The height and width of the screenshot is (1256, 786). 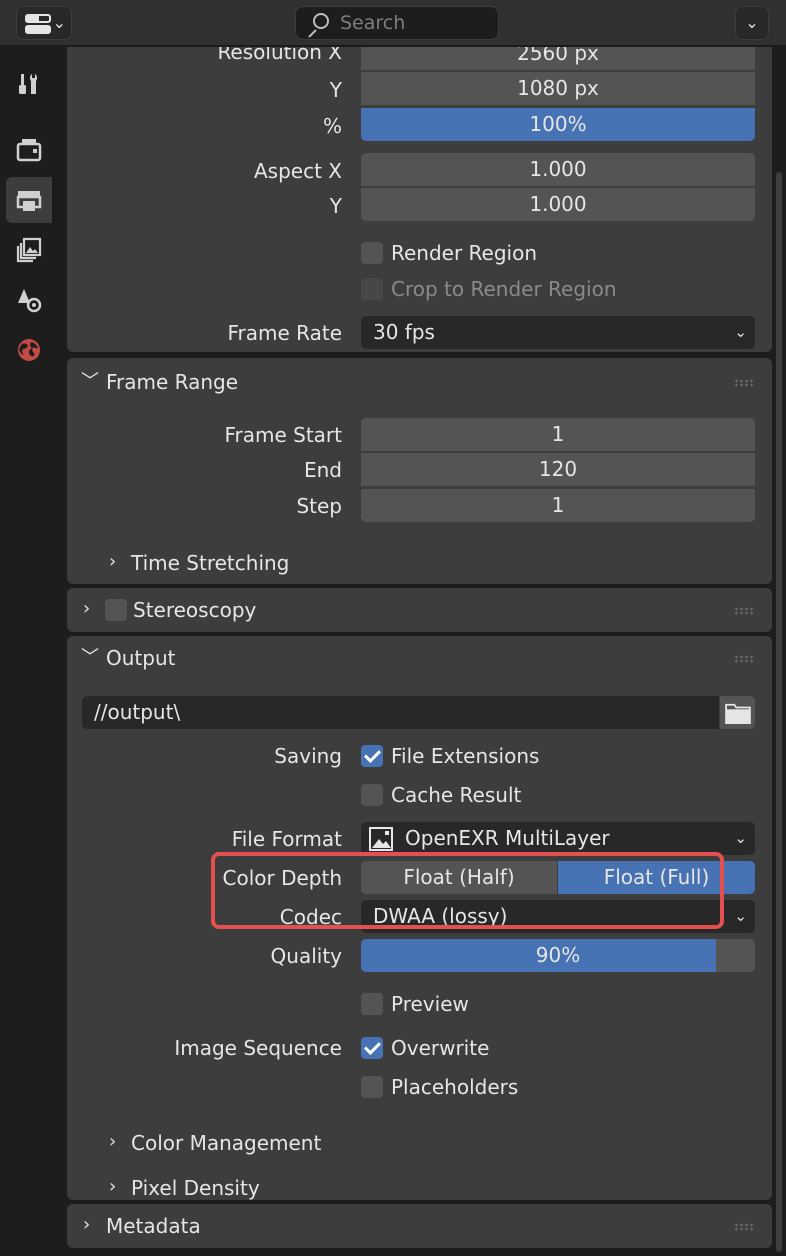 I want to click on resolution-y-label: Y, so click(x=335, y=90).